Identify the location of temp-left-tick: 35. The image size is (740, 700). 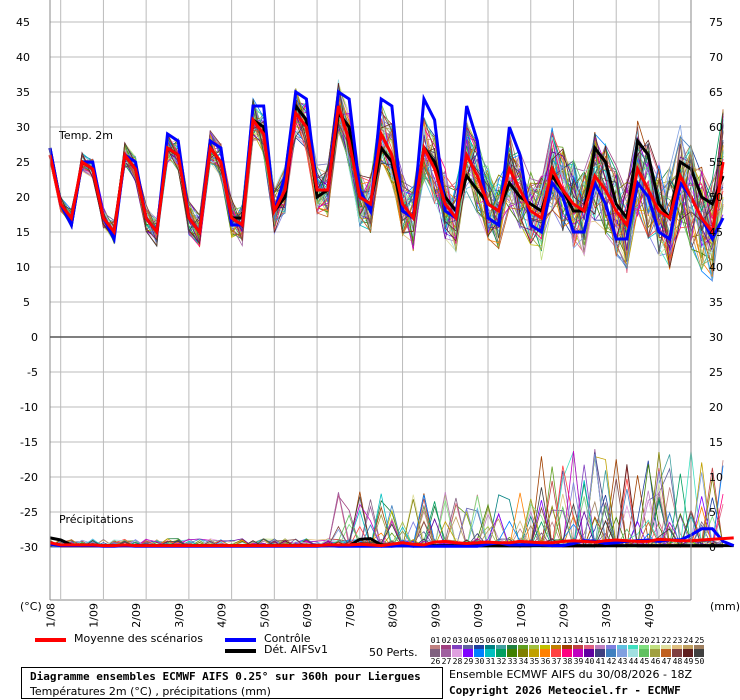
(23, 92).